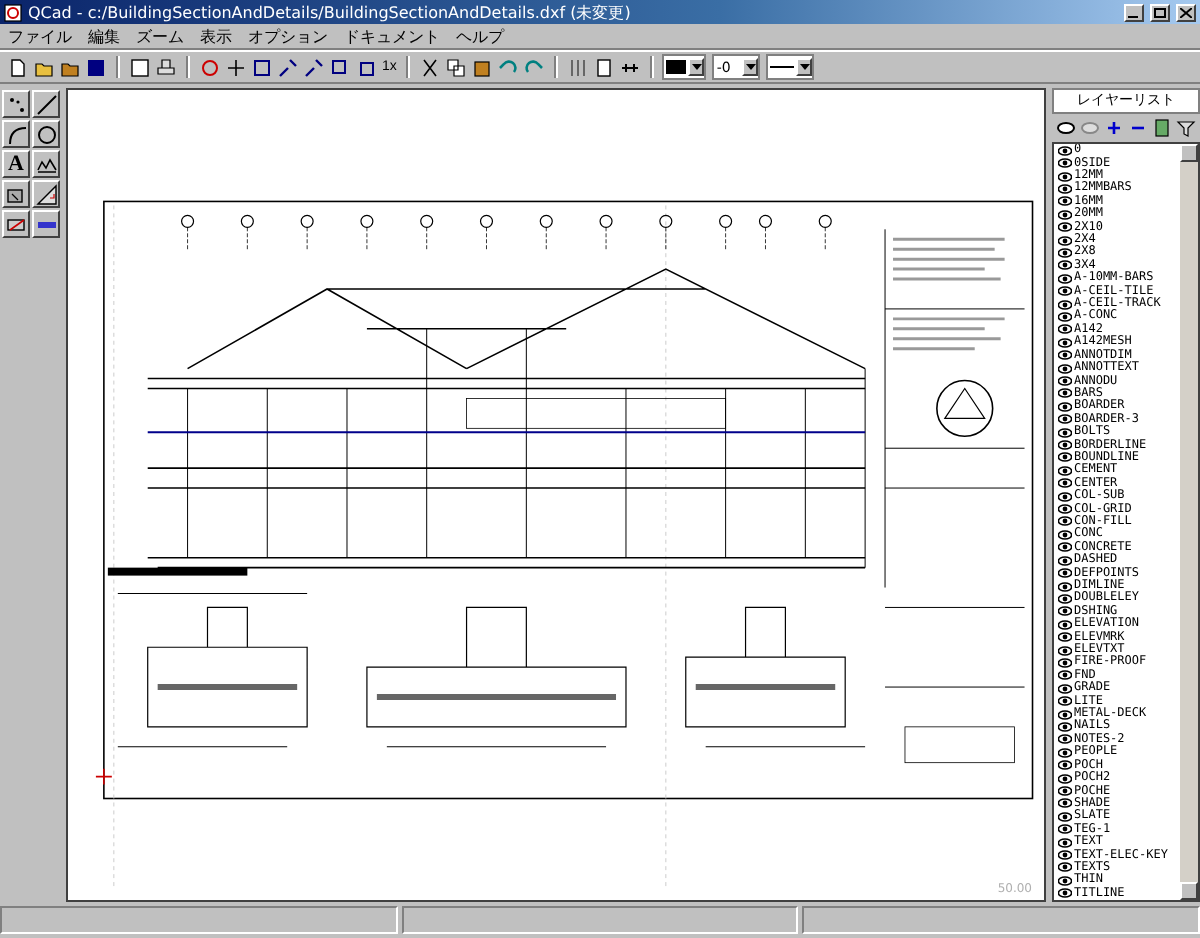 The width and height of the screenshot is (1200, 938). What do you see at coordinates (160, 36) in the screenshot?
I see `menu-item: ズーム` at bounding box center [160, 36].